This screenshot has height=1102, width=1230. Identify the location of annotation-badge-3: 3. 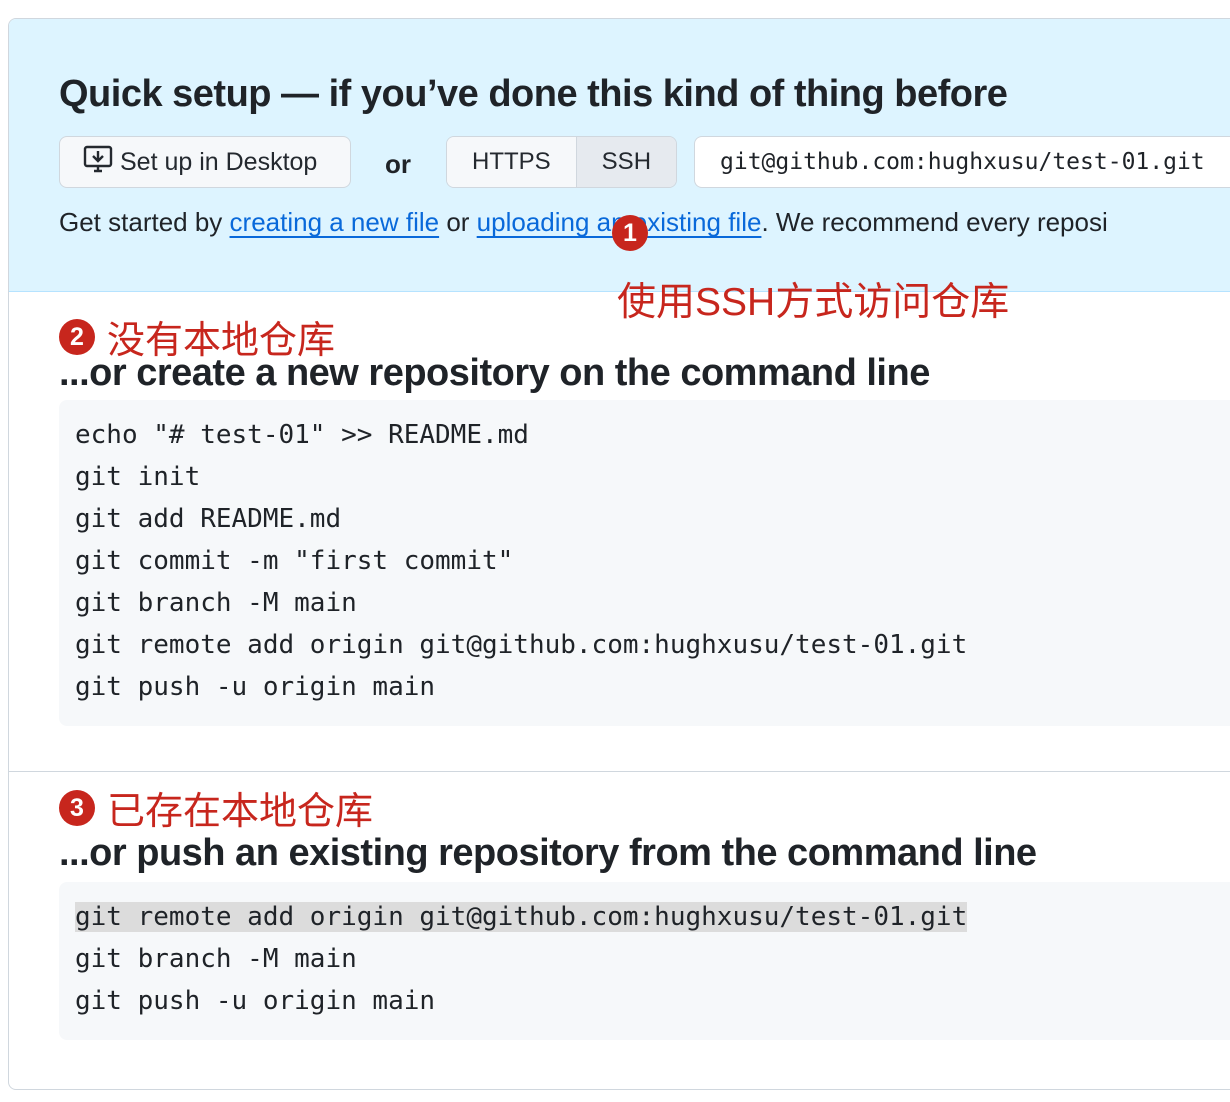
(77, 807).